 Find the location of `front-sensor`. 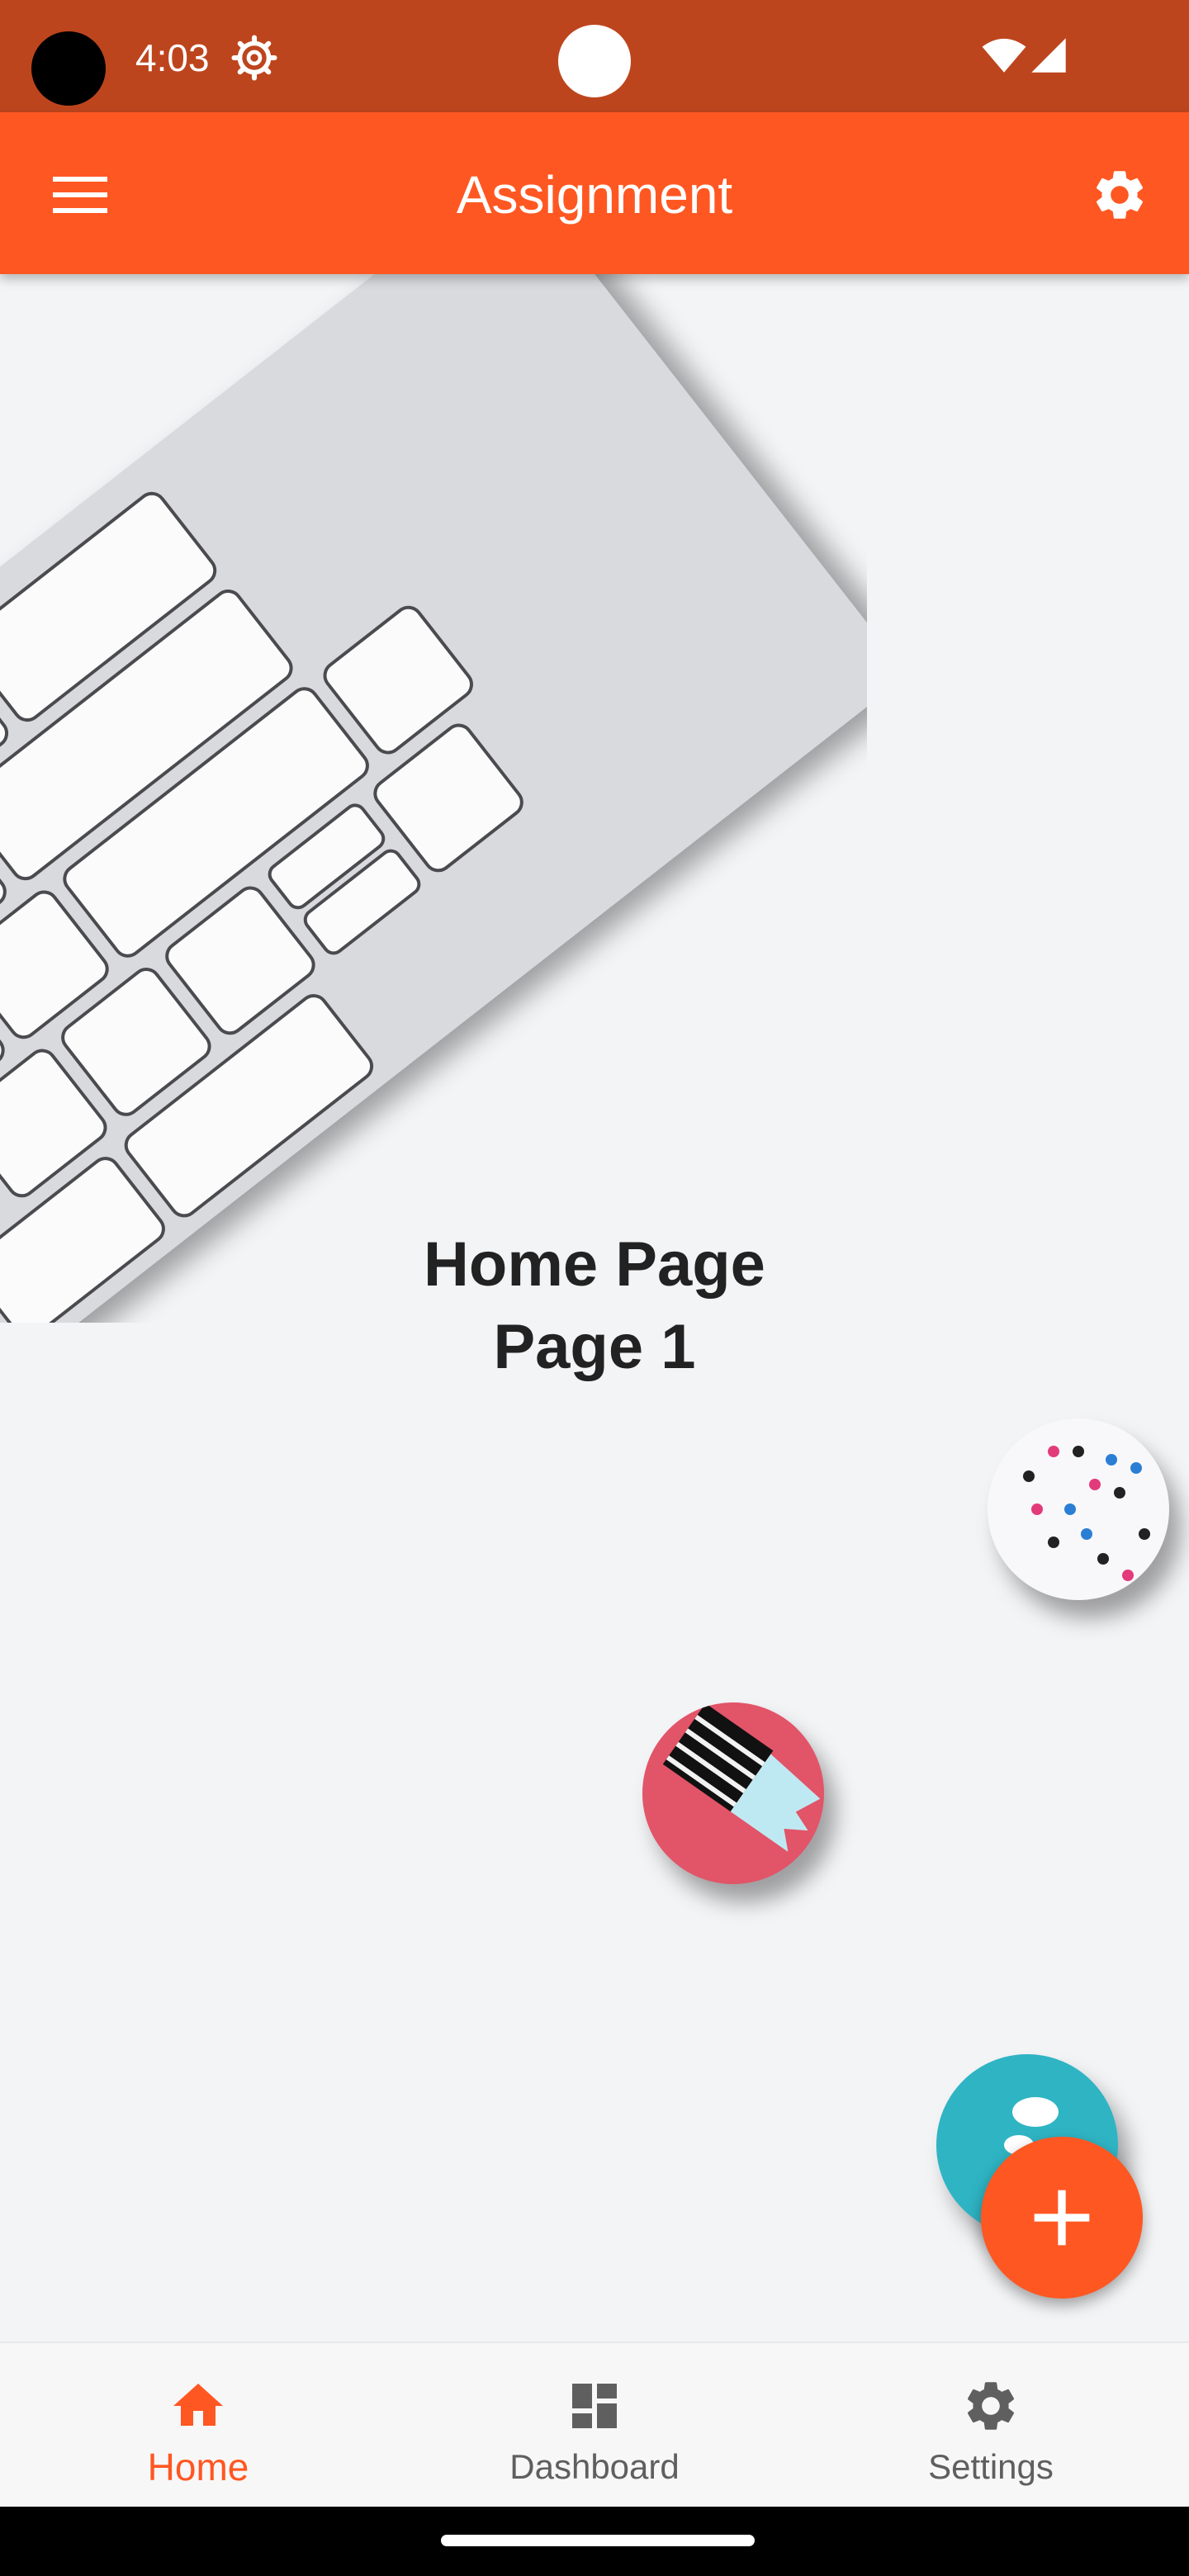

front-sensor is located at coordinates (594, 61).